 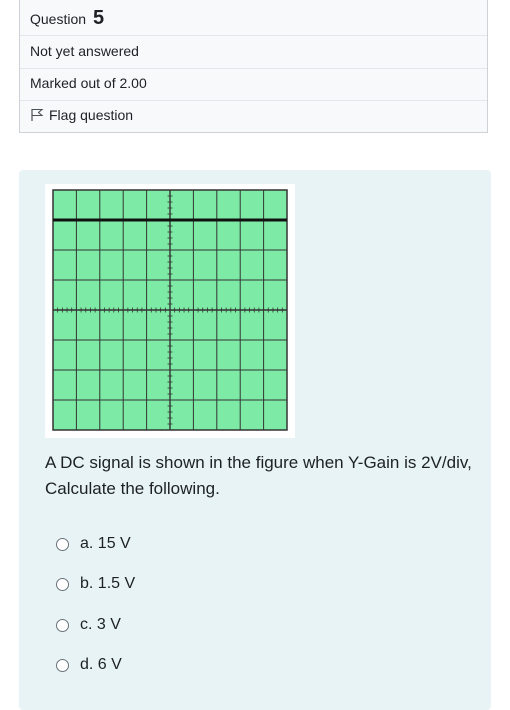 I want to click on option-c: c. 3 V, so click(x=88, y=625).